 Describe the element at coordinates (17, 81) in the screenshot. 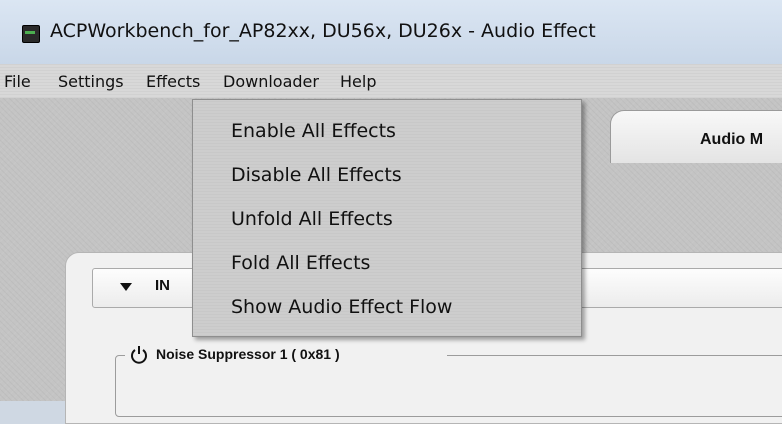

I see `menu-file: File` at that location.